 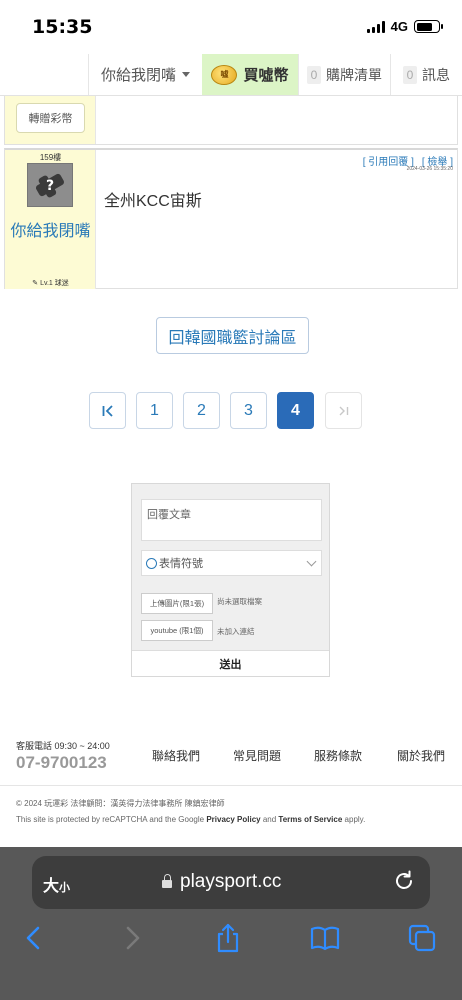 What do you see at coordinates (375, 26) in the screenshot?
I see `signal-icon` at bounding box center [375, 26].